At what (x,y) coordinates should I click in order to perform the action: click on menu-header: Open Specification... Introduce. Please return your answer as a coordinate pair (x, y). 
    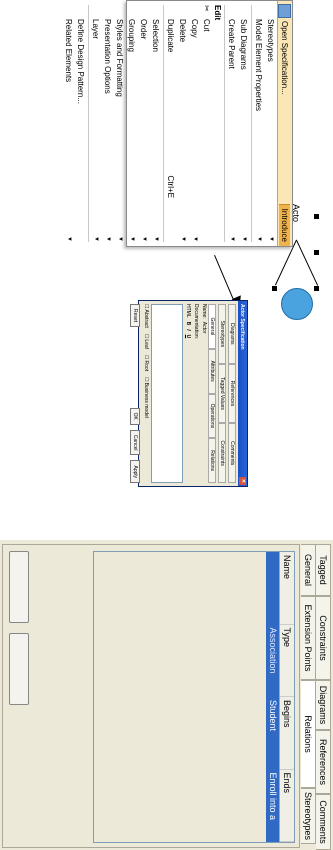
    Looking at the image, I should click on (284, 123).